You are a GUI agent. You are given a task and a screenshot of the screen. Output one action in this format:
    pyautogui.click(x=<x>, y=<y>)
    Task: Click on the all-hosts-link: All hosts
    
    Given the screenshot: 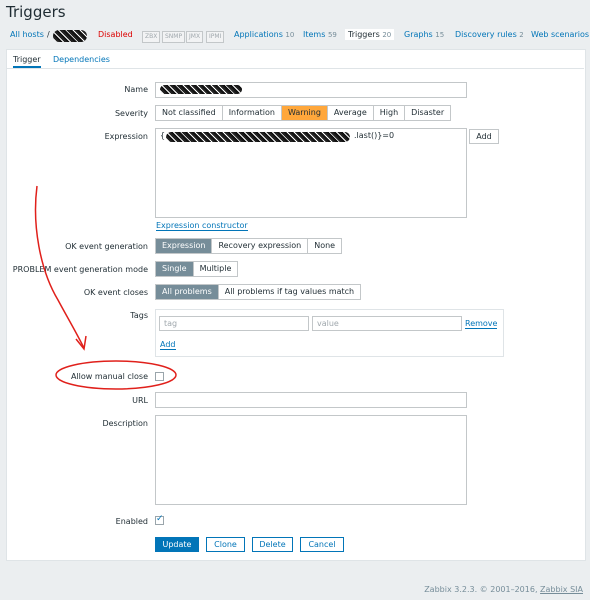 What is the action you would take?
    pyautogui.click(x=27, y=34)
    